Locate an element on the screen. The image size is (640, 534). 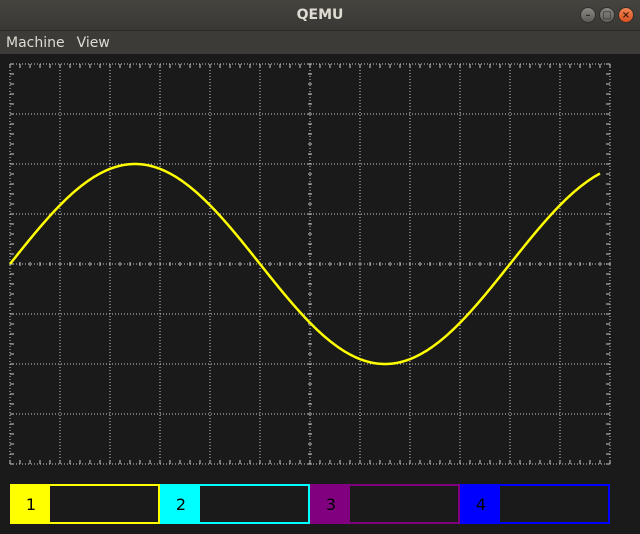
channel-1-body is located at coordinates (104, 504).